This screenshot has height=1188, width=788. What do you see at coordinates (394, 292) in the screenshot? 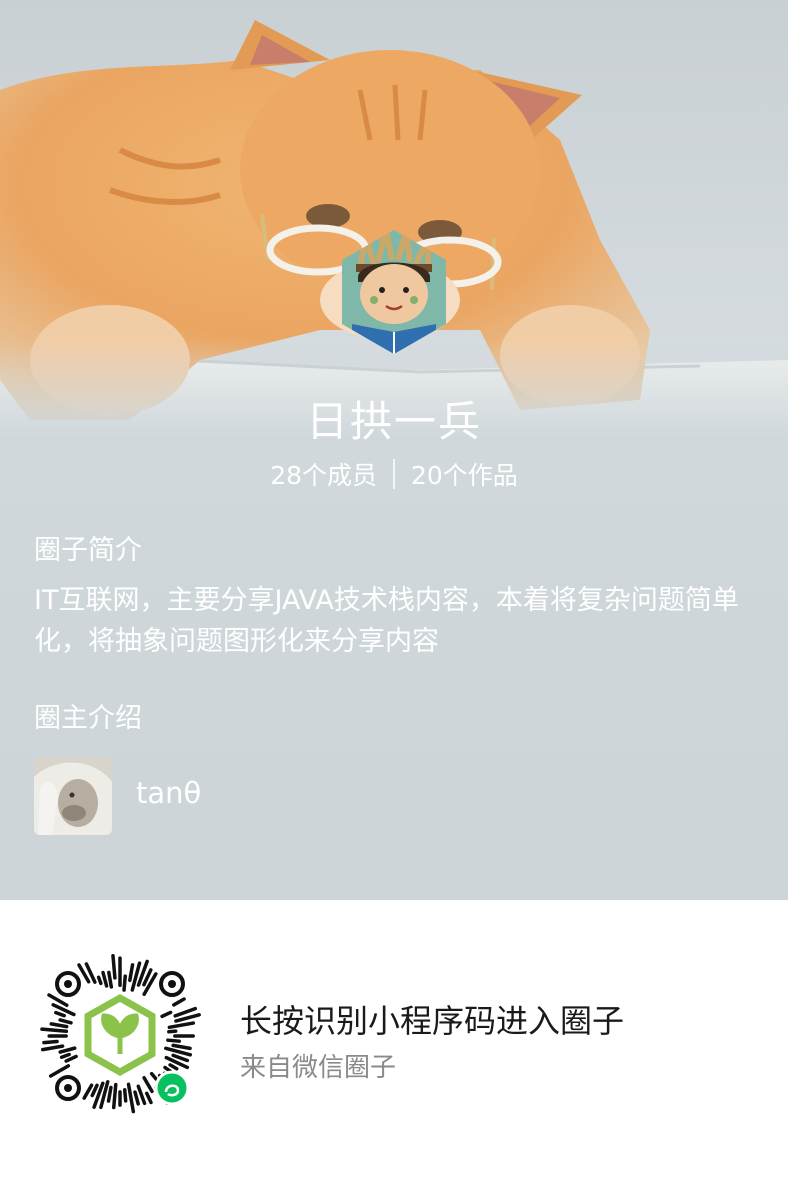
I see `circle-avatar` at bounding box center [394, 292].